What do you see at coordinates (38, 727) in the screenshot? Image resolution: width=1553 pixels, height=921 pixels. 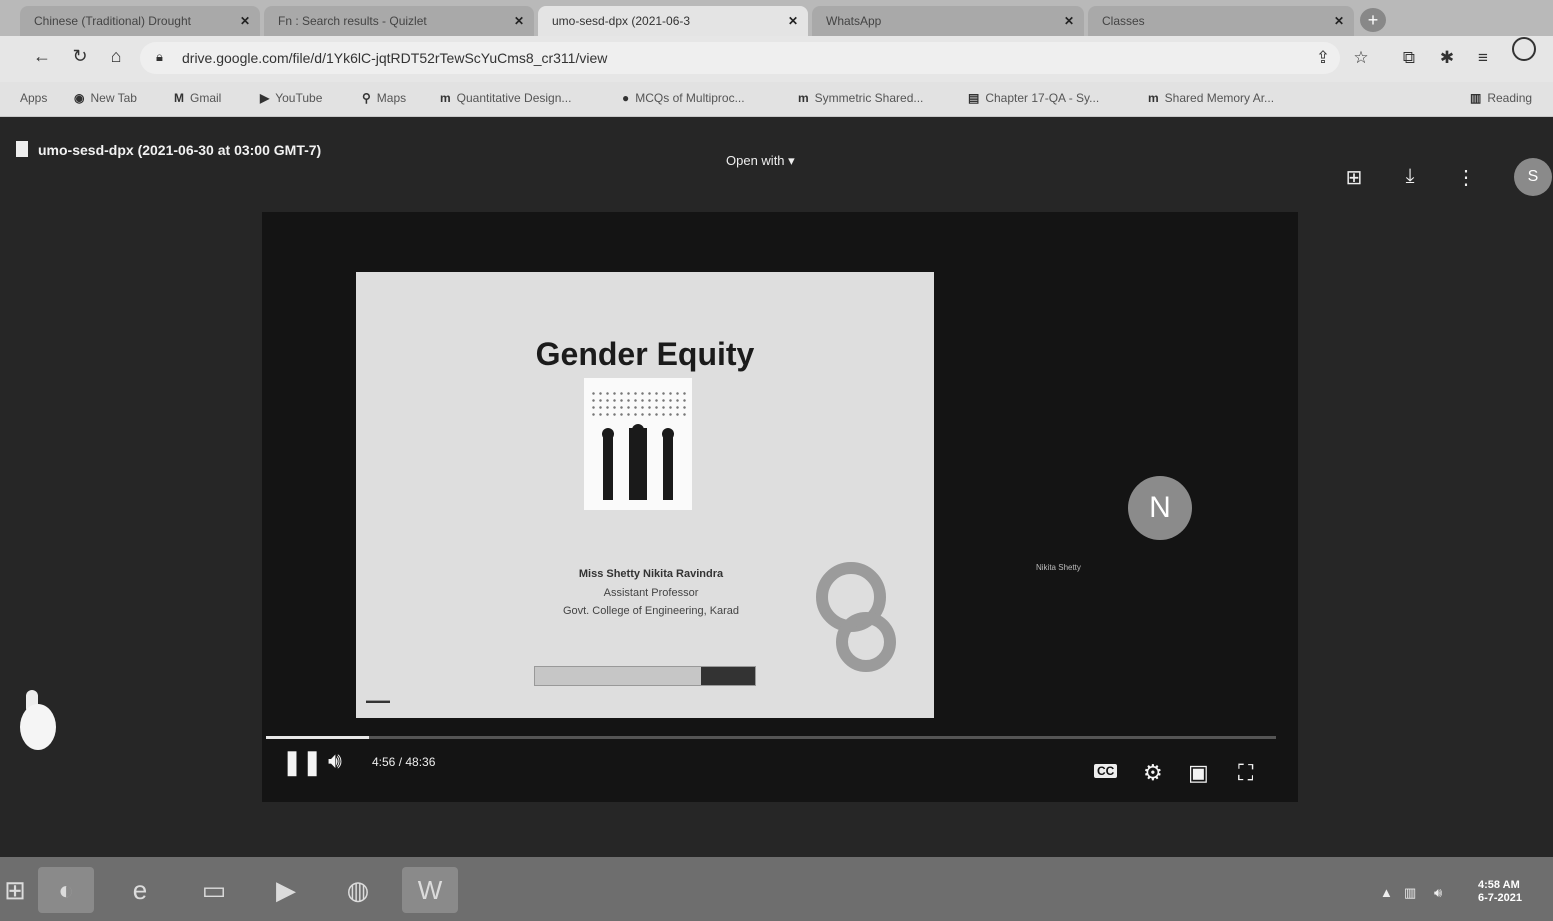 I see `cursor-palm` at bounding box center [38, 727].